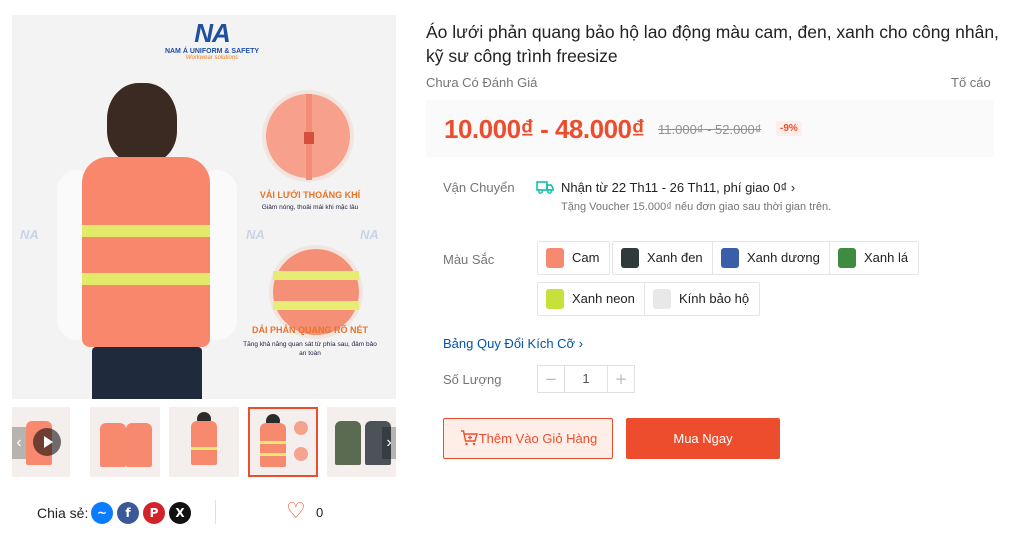 The width and height of the screenshot is (1024, 539). Describe the element at coordinates (621, 379) in the screenshot. I see `quantity-increase-button: +` at that location.